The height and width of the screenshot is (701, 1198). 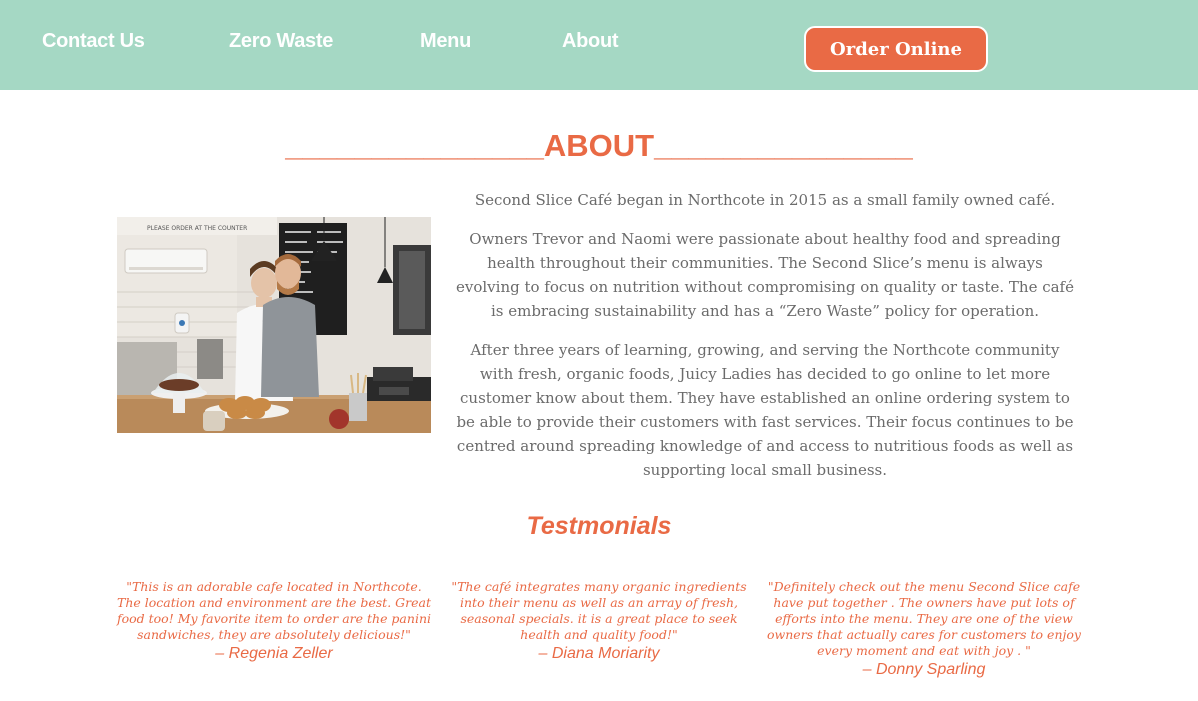 I want to click on testimonial-author: – Diana Moriarity, so click(x=599, y=653).